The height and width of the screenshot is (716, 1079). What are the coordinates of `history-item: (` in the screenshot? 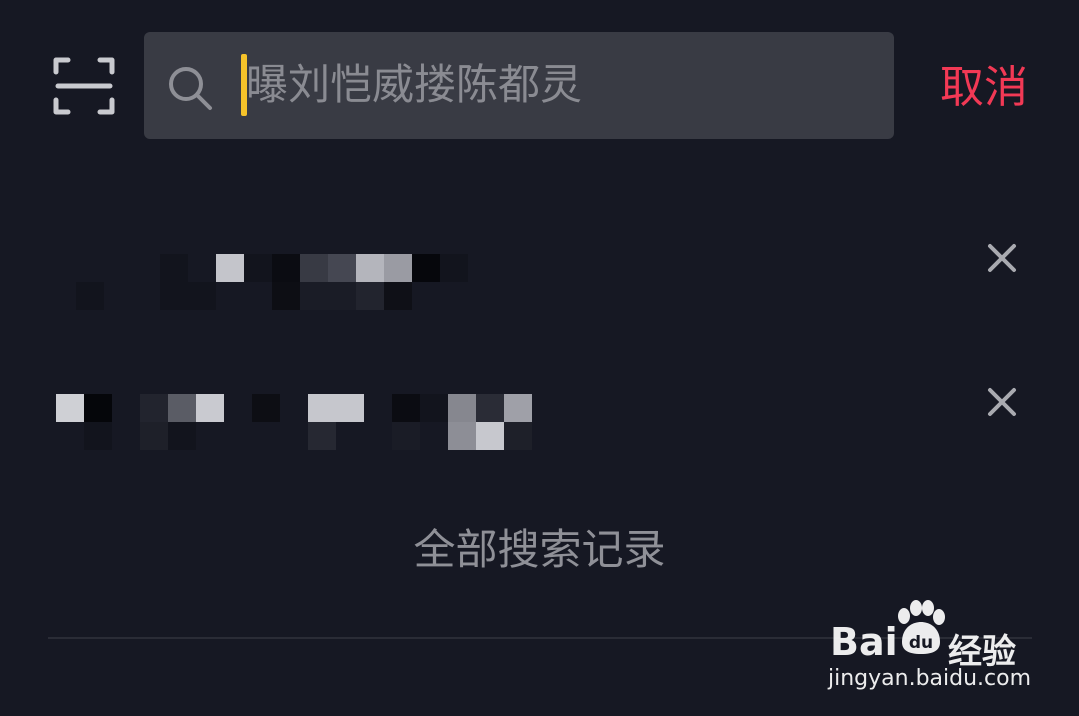 It's located at (539, 267).